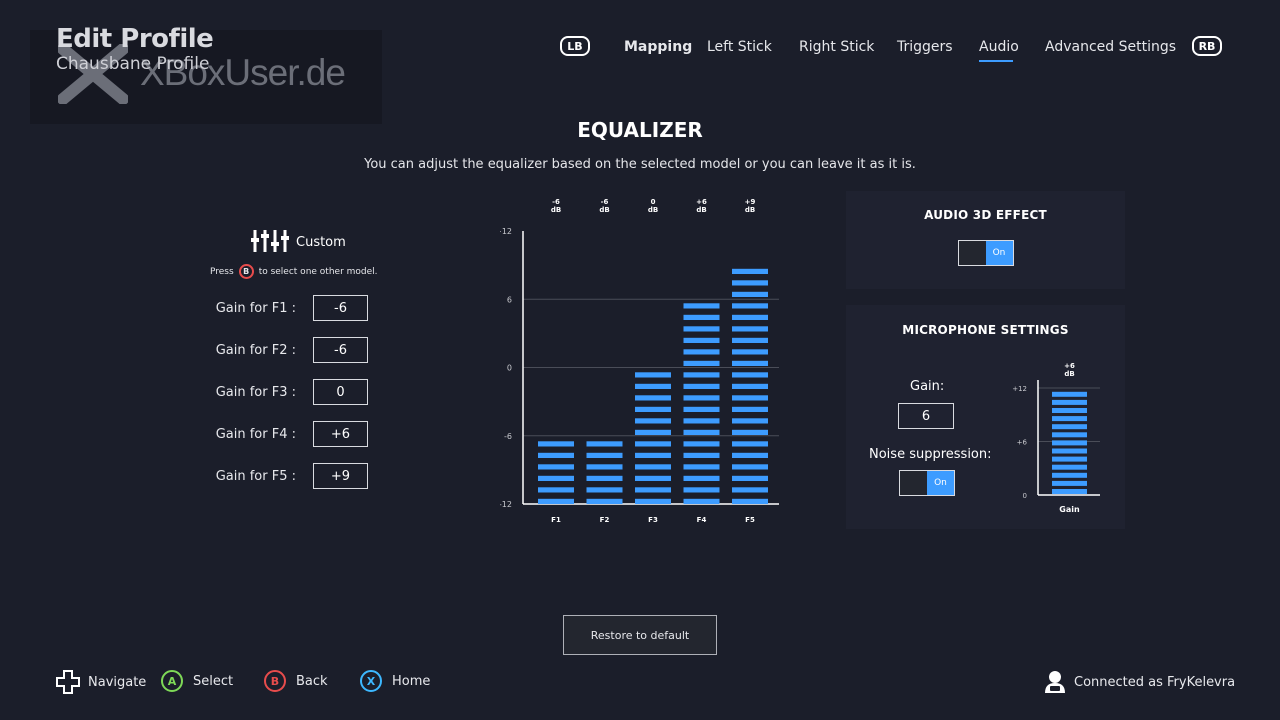 This screenshot has height=720, width=1280. I want to click on footer-navigate: Navigate, so click(101, 682).